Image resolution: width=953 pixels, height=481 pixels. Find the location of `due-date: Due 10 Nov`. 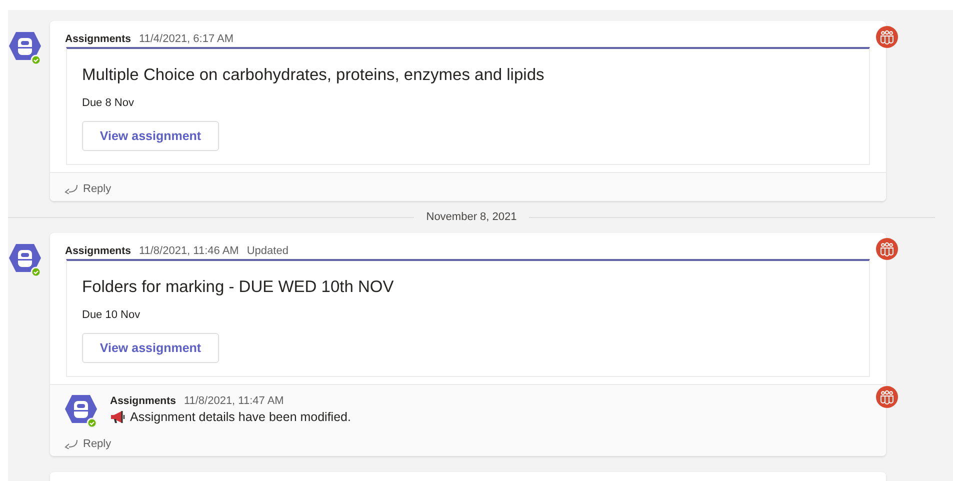

due-date: Due 10 Nov is located at coordinates (112, 315).